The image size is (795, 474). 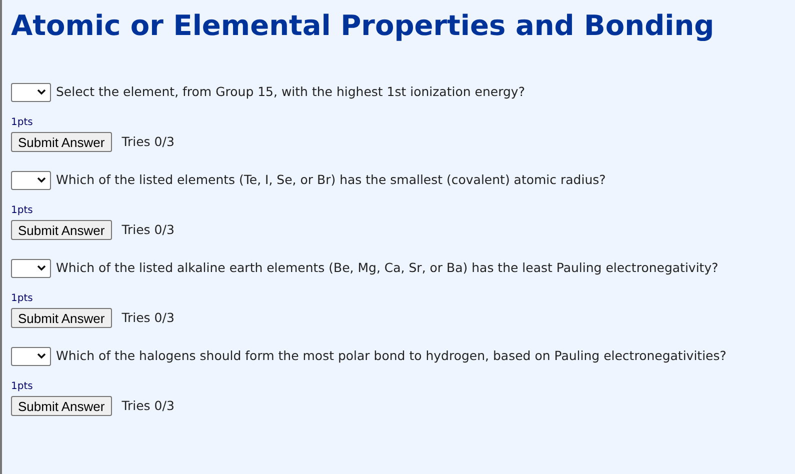 I want to click on question-text: Select the element, from Group 15, with the highest 1st ionization energy?, so click(x=290, y=91).